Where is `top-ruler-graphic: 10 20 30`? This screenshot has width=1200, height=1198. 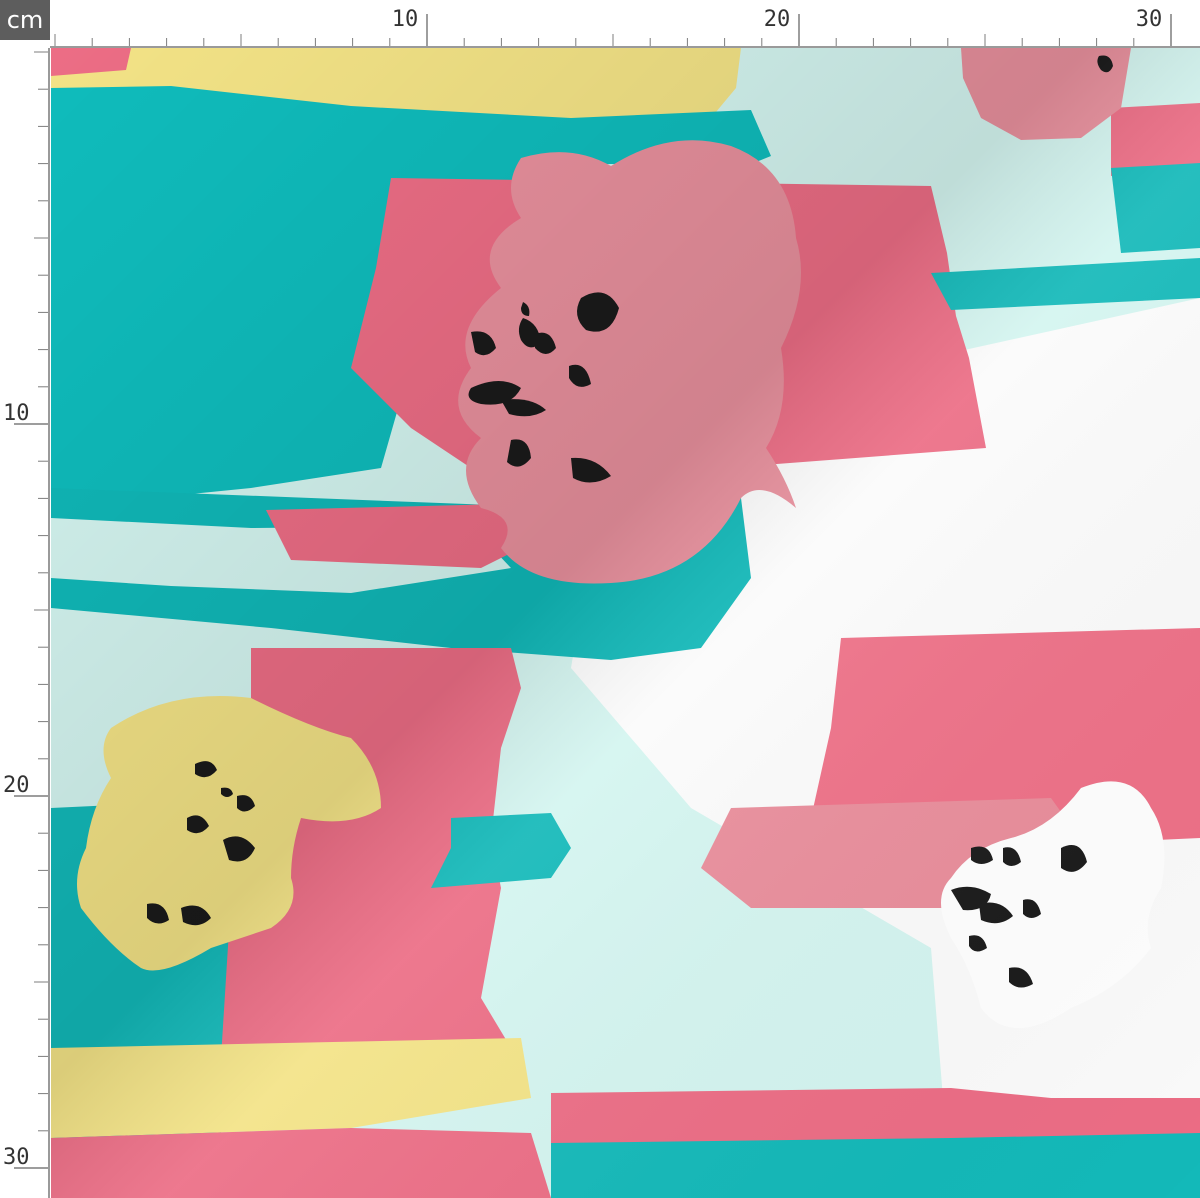 top-ruler-graphic: 10 20 30 is located at coordinates (613, 26).